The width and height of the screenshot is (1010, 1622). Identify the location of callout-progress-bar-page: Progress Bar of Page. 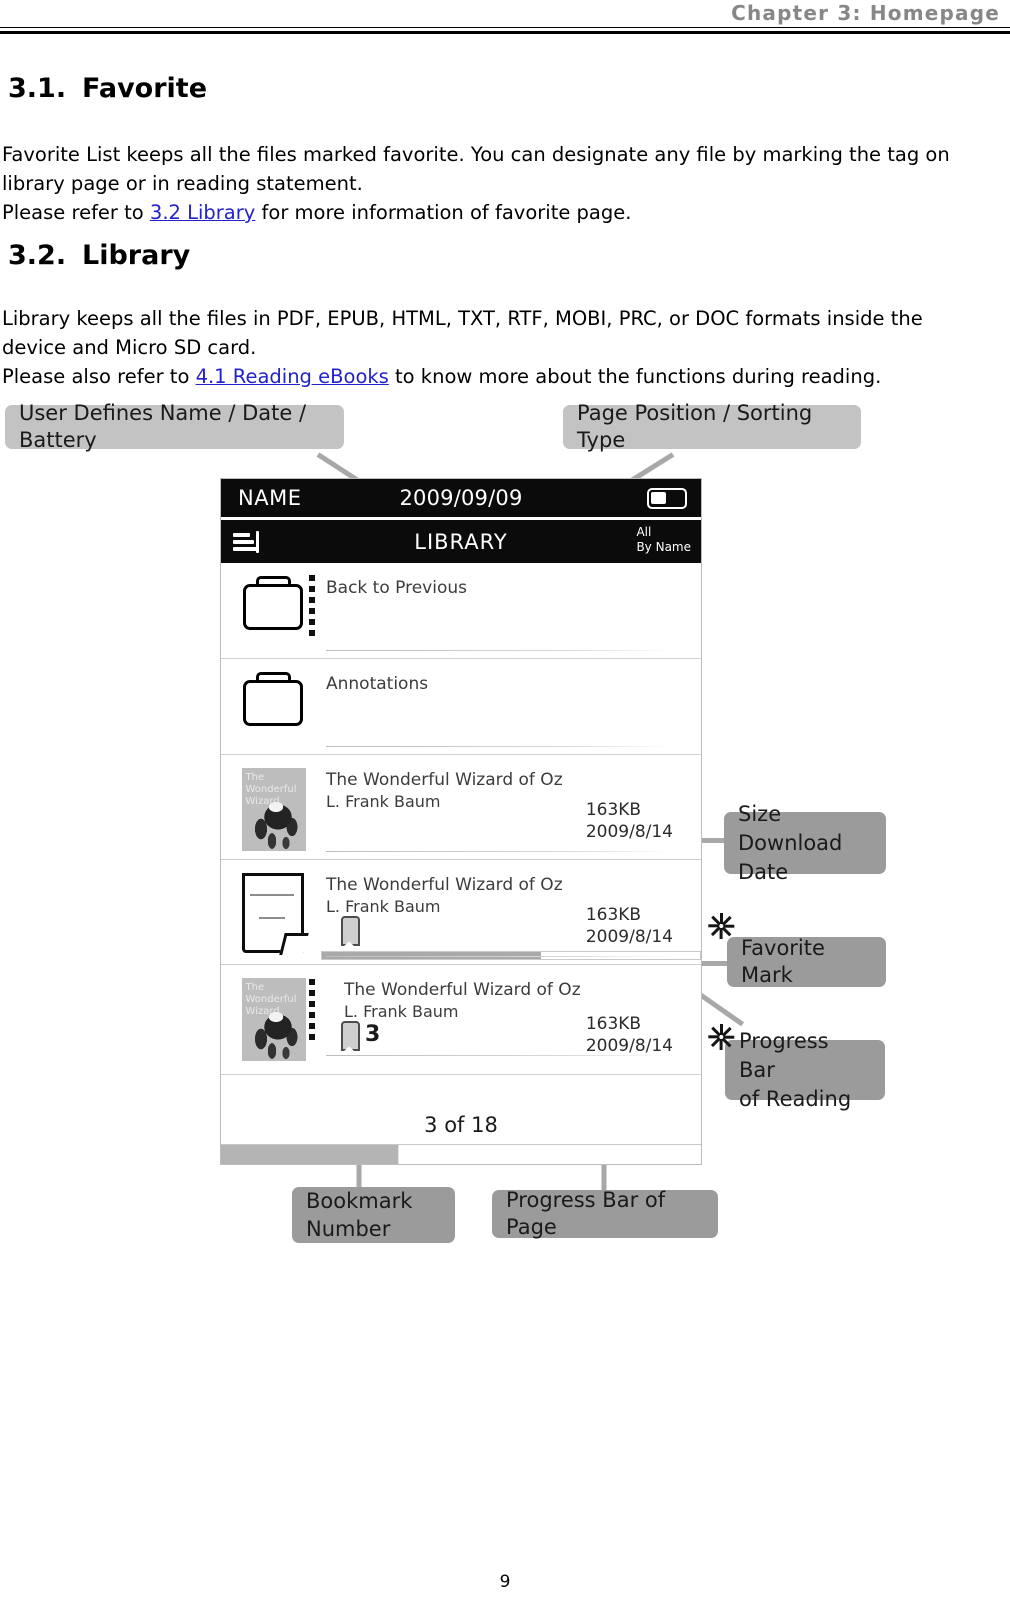
(605, 1213).